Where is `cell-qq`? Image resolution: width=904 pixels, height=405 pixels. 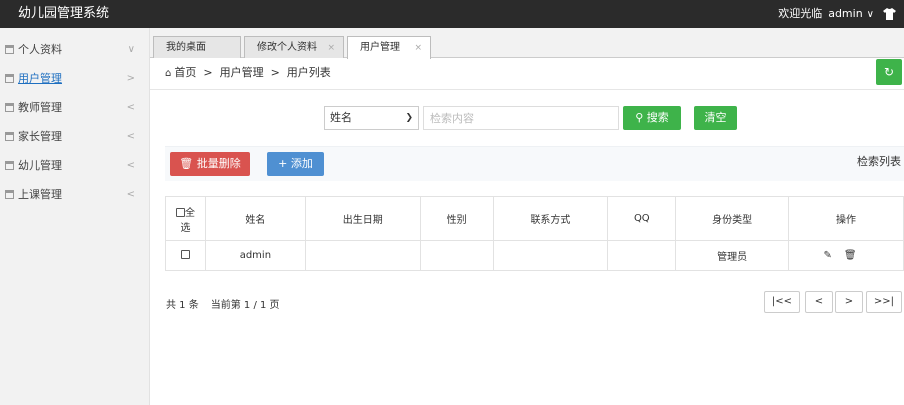 cell-qq is located at coordinates (642, 255).